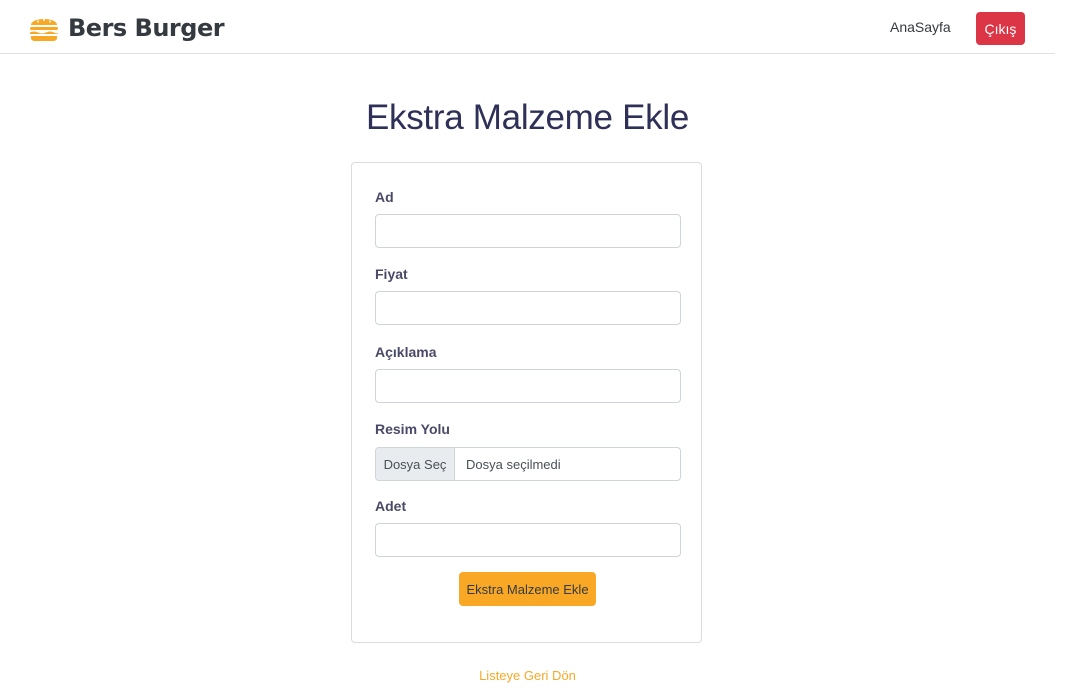  Describe the element at coordinates (406, 352) in the screenshot. I see `description-label: Açıklama` at that location.